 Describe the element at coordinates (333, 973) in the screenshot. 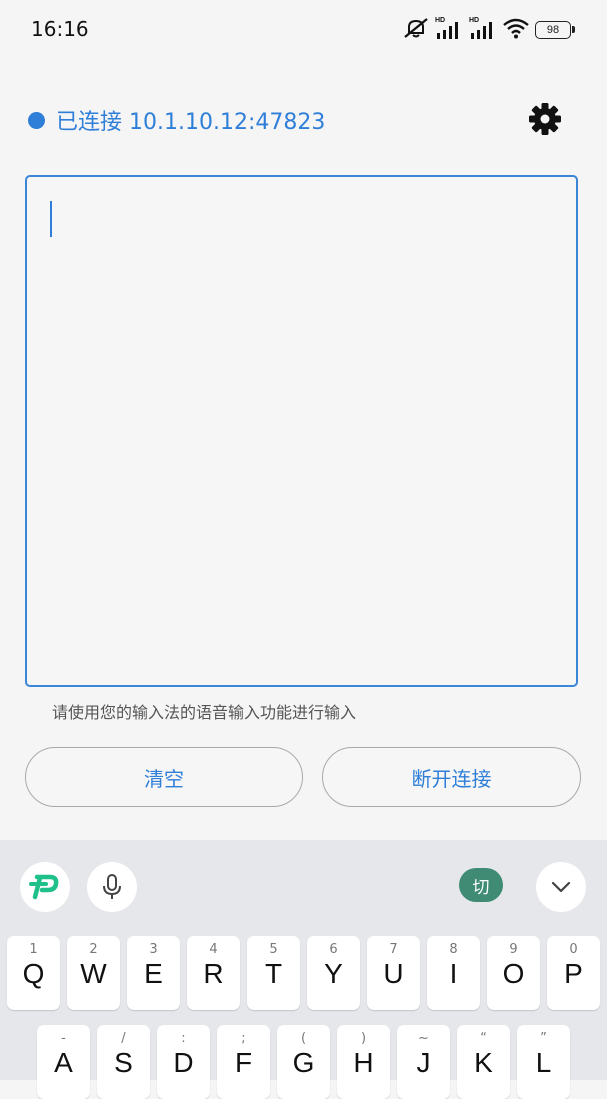

I see `key-y: 6 Y` at that location.